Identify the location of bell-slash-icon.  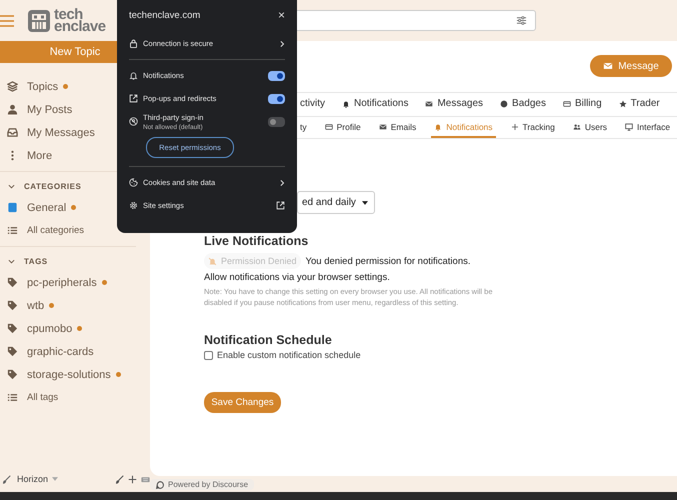
(212, 261).